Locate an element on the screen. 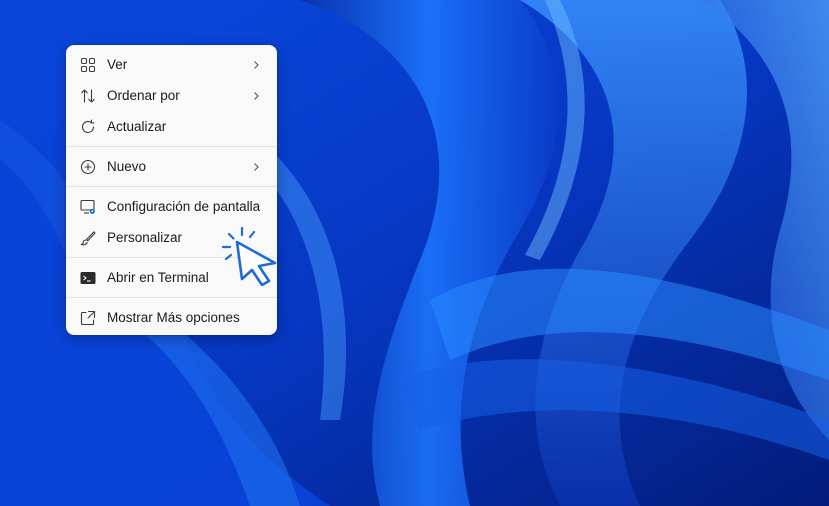 The width and height of the screenshot is (829, 506). menu-item-mostrar-mas-opciones: Mostrar Más opciones is located at coordinates (171, 317).